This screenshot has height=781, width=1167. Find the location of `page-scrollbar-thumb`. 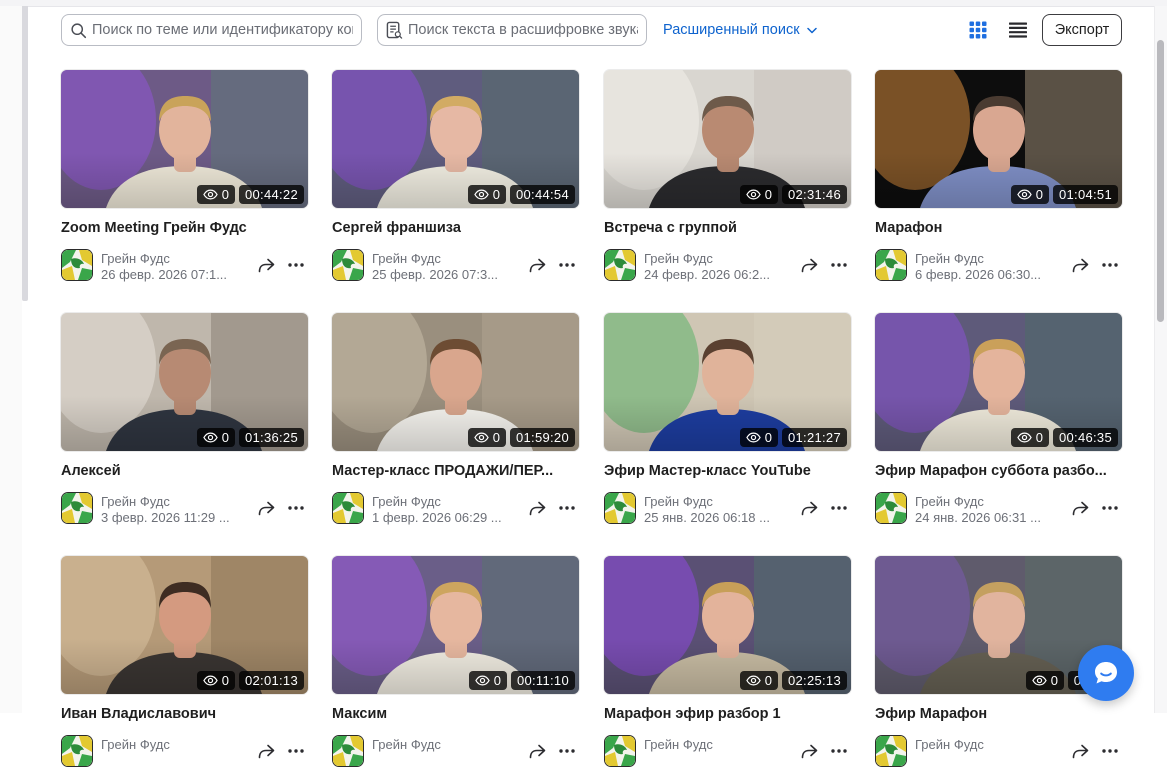

page-scrollbar-thumb is located at coordinates (1160, 181).